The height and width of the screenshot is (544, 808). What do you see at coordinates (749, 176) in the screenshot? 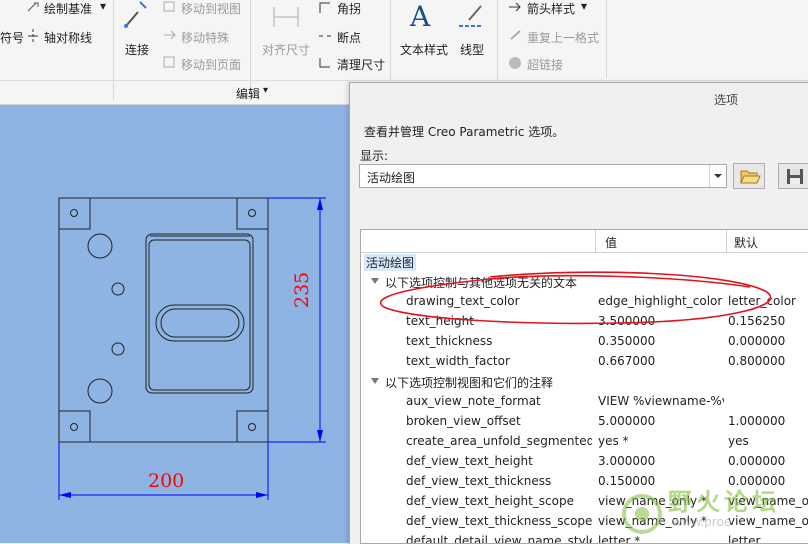
I see `open-folder-button` at bounding box center [749, 176].